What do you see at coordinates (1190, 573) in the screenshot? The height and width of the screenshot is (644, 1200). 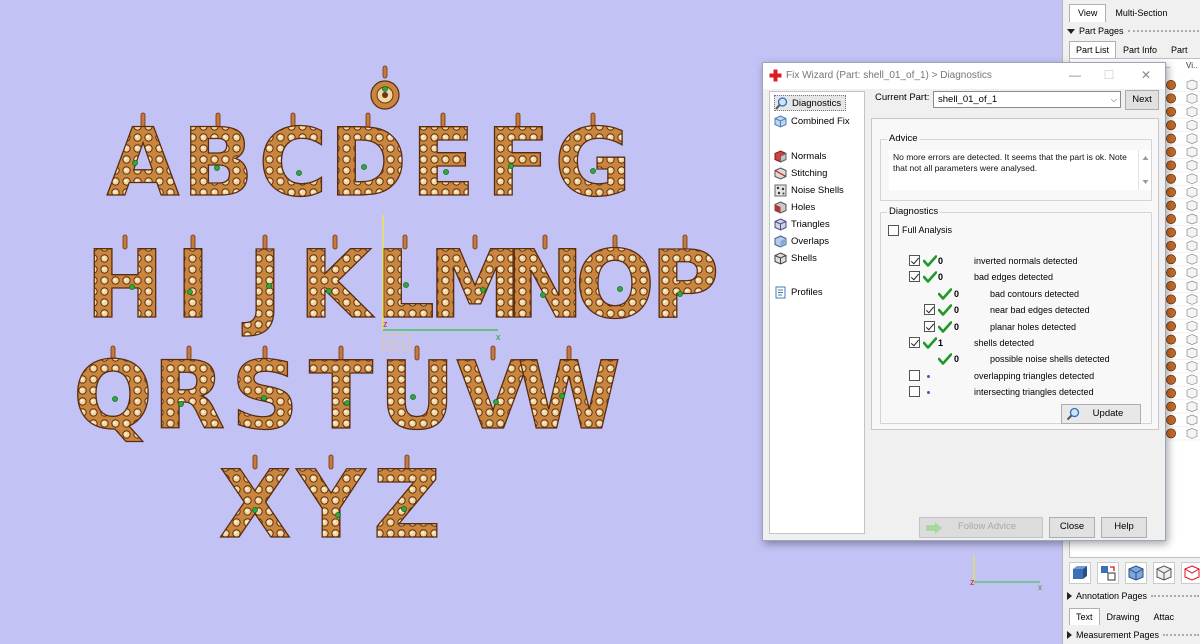 I see `cube-outline-icon` at bounding box center [1190, 573].